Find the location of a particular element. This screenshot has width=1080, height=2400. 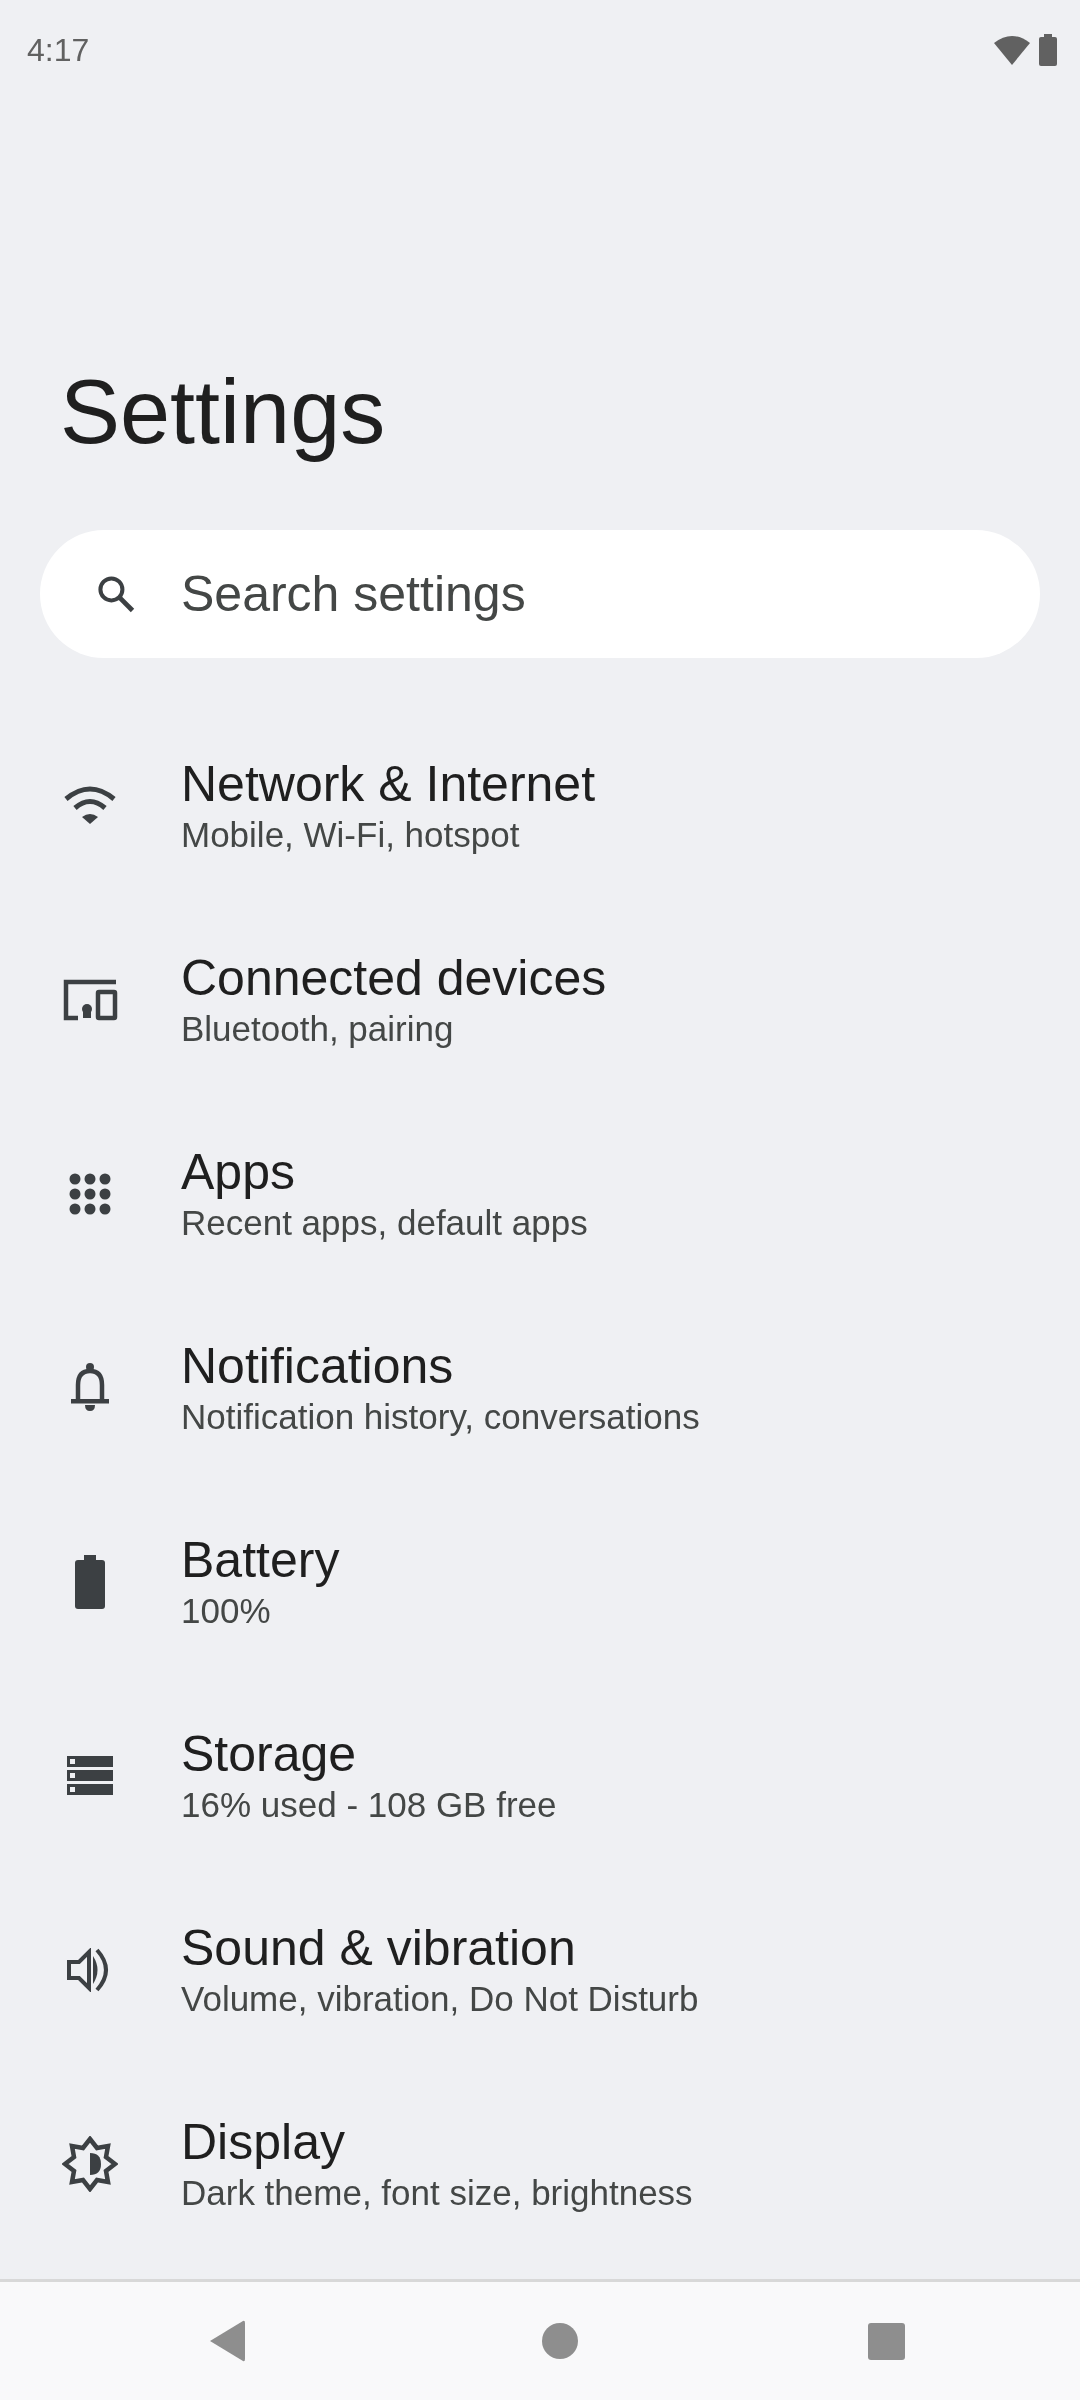

settings-item: Notifications Notification history, conversations is located at coordinates (540, 1401).